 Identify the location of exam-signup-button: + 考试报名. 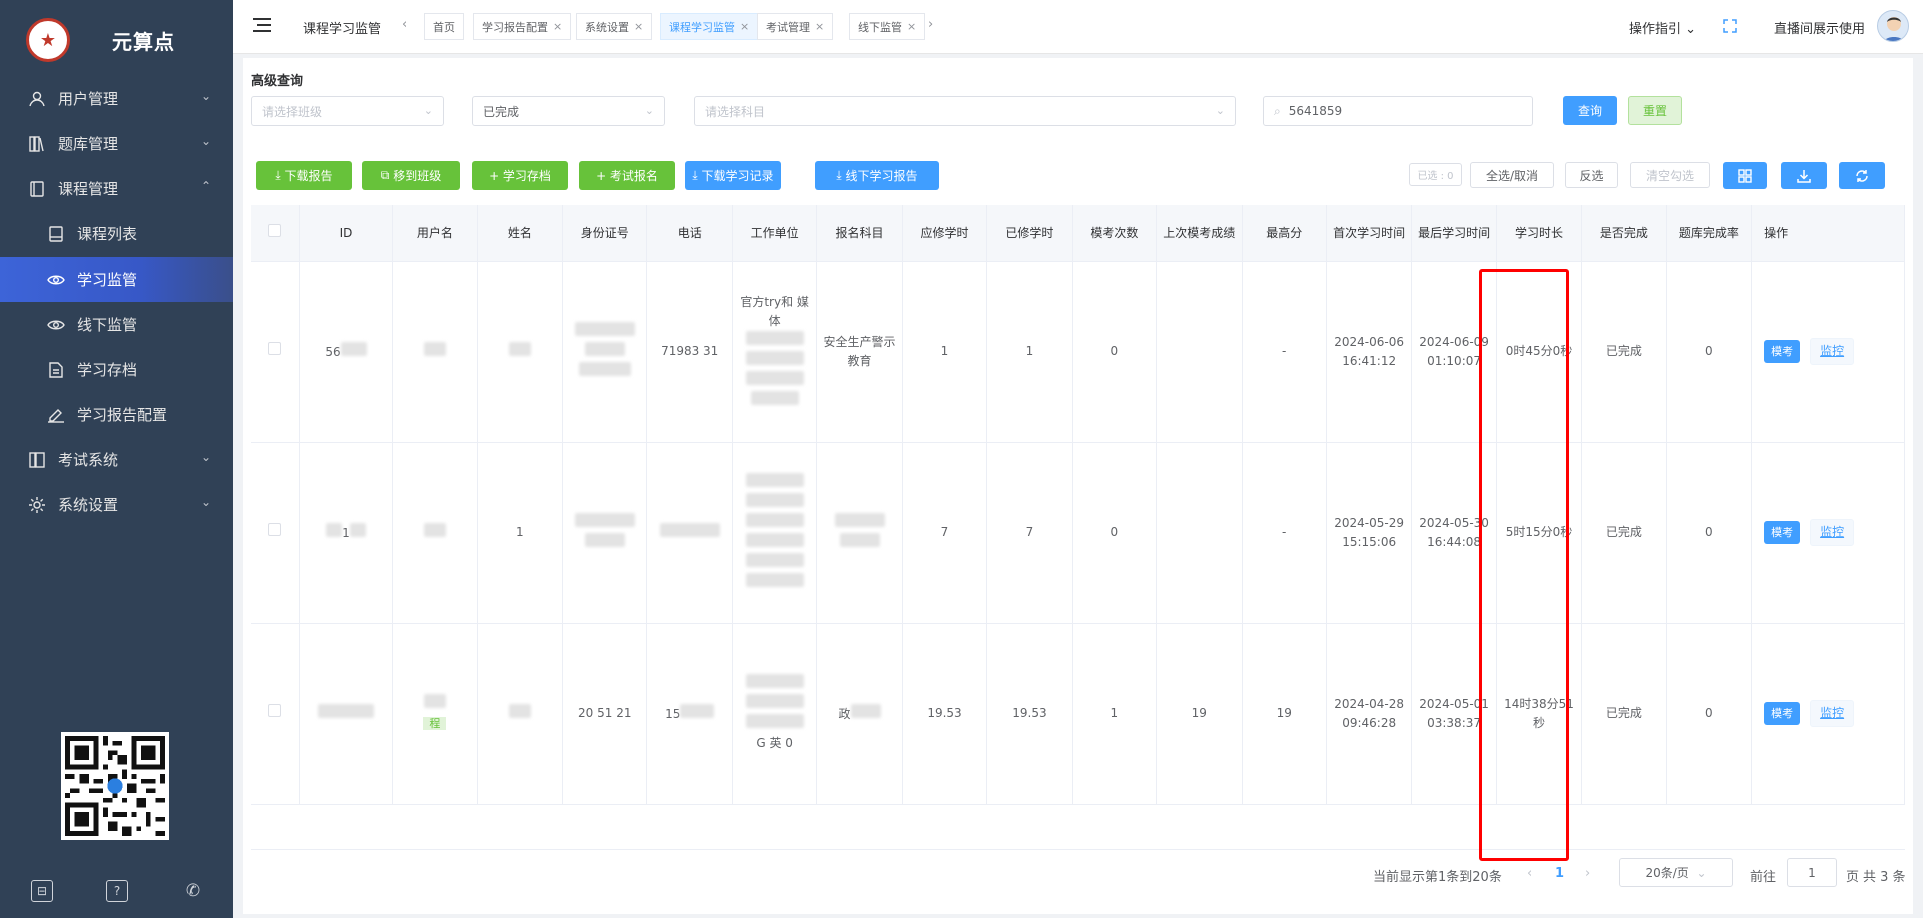
(627, 175).